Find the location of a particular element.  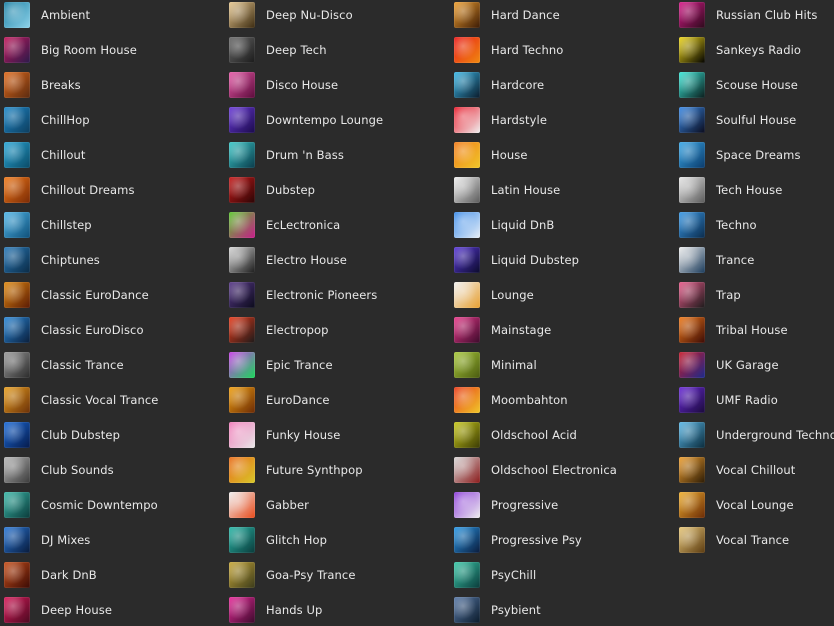

classic-eurodance-art-icon is located at coordinates (17, 295).